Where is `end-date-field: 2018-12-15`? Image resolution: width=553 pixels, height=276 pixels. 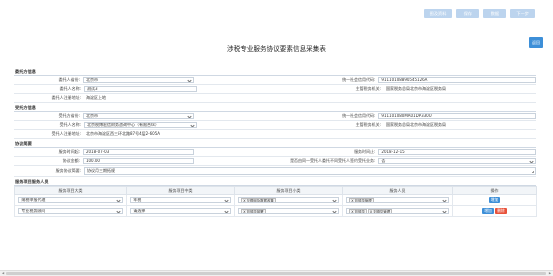 end-date-field: 2018-12-15 is located at coordinates (457, 152).